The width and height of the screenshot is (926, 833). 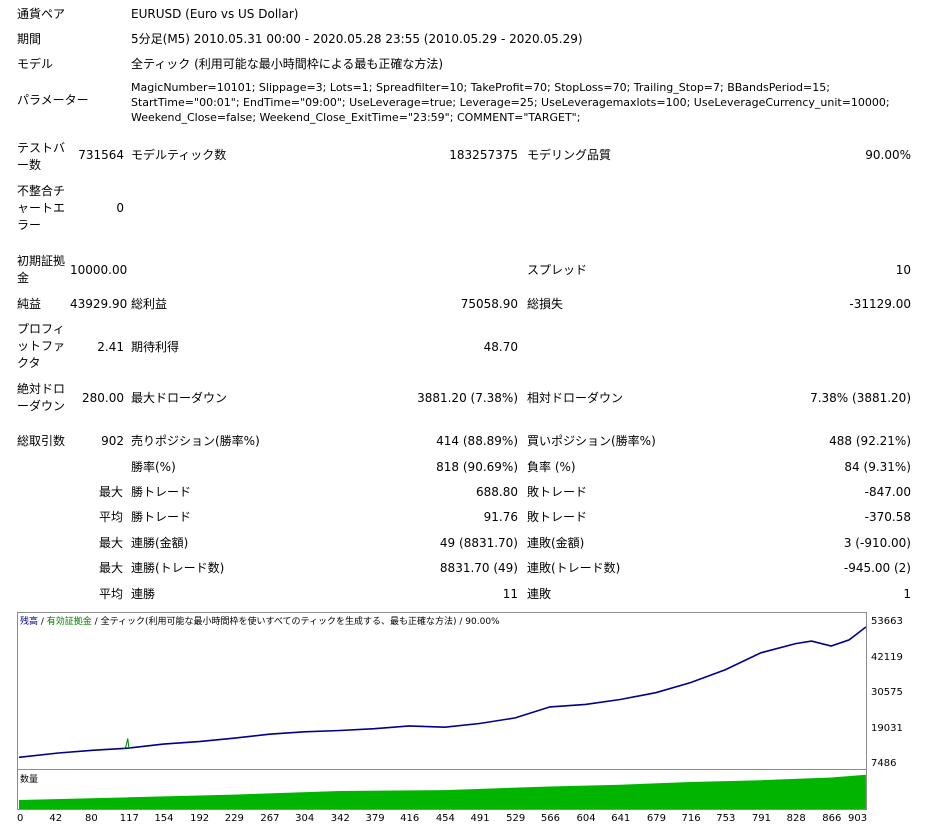 What do you see at coordinates (575, 398) in the screenshot?
I see `relative-drawdown-label: 相対ドローダウン` at bounding box center [575, 398].